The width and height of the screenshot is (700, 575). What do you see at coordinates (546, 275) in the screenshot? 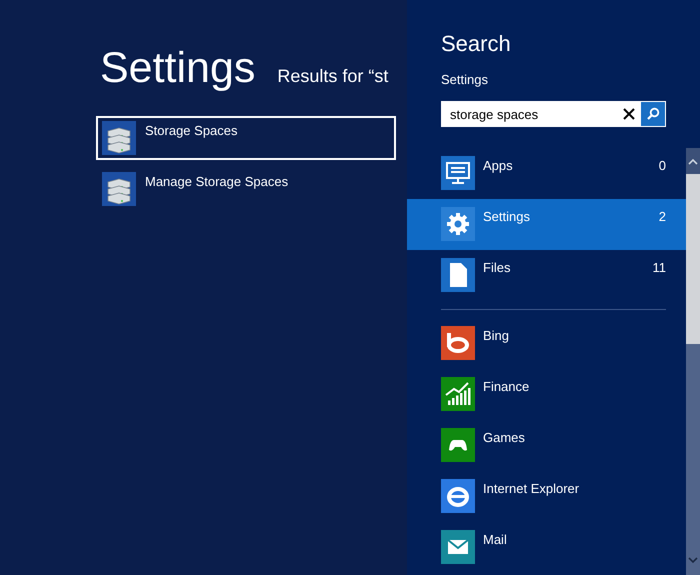
I see `category-item: Files 11` at bounding box center [546, 275].